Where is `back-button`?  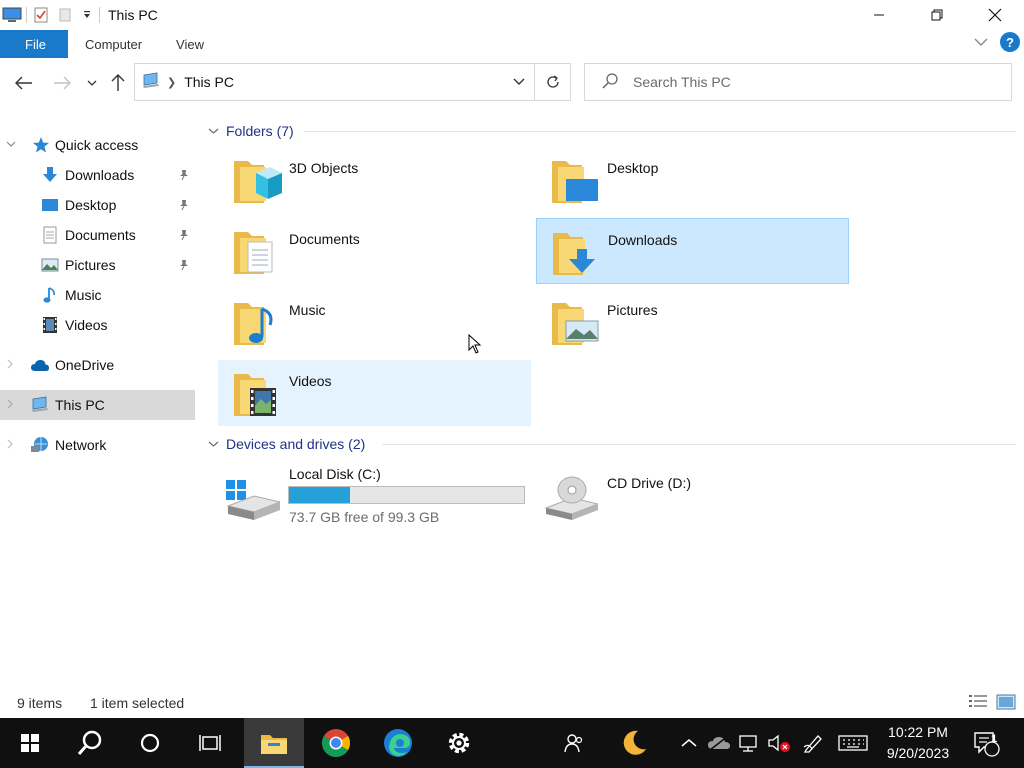
back-button is located at coordinates (24, 83).